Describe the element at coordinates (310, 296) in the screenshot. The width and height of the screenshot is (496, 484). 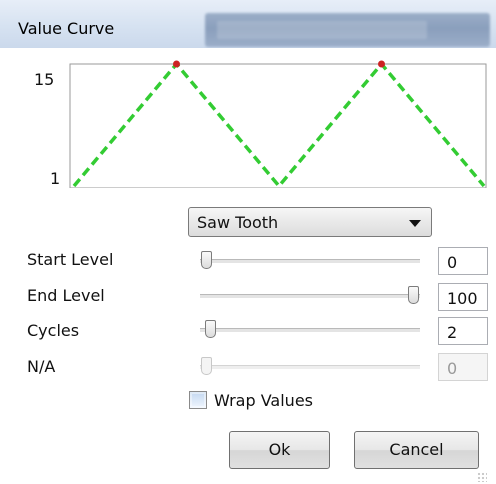
I see `end-level-track` at that location.